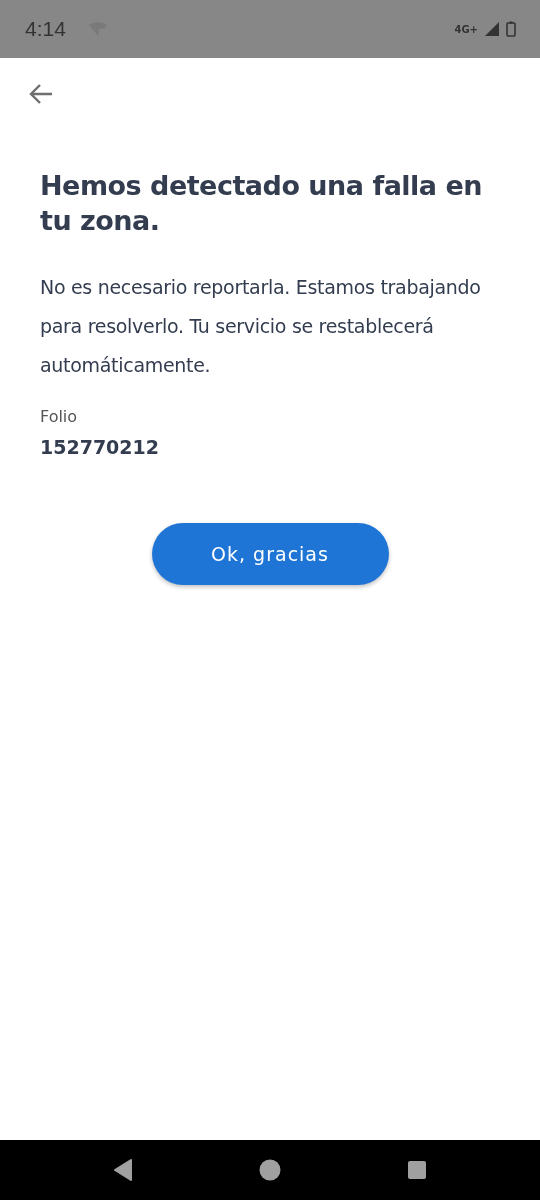  What do you see at coordinates (123, 1170) in the screenshot?
I see `back-nav-icon` at bounding box center [123, 1170].